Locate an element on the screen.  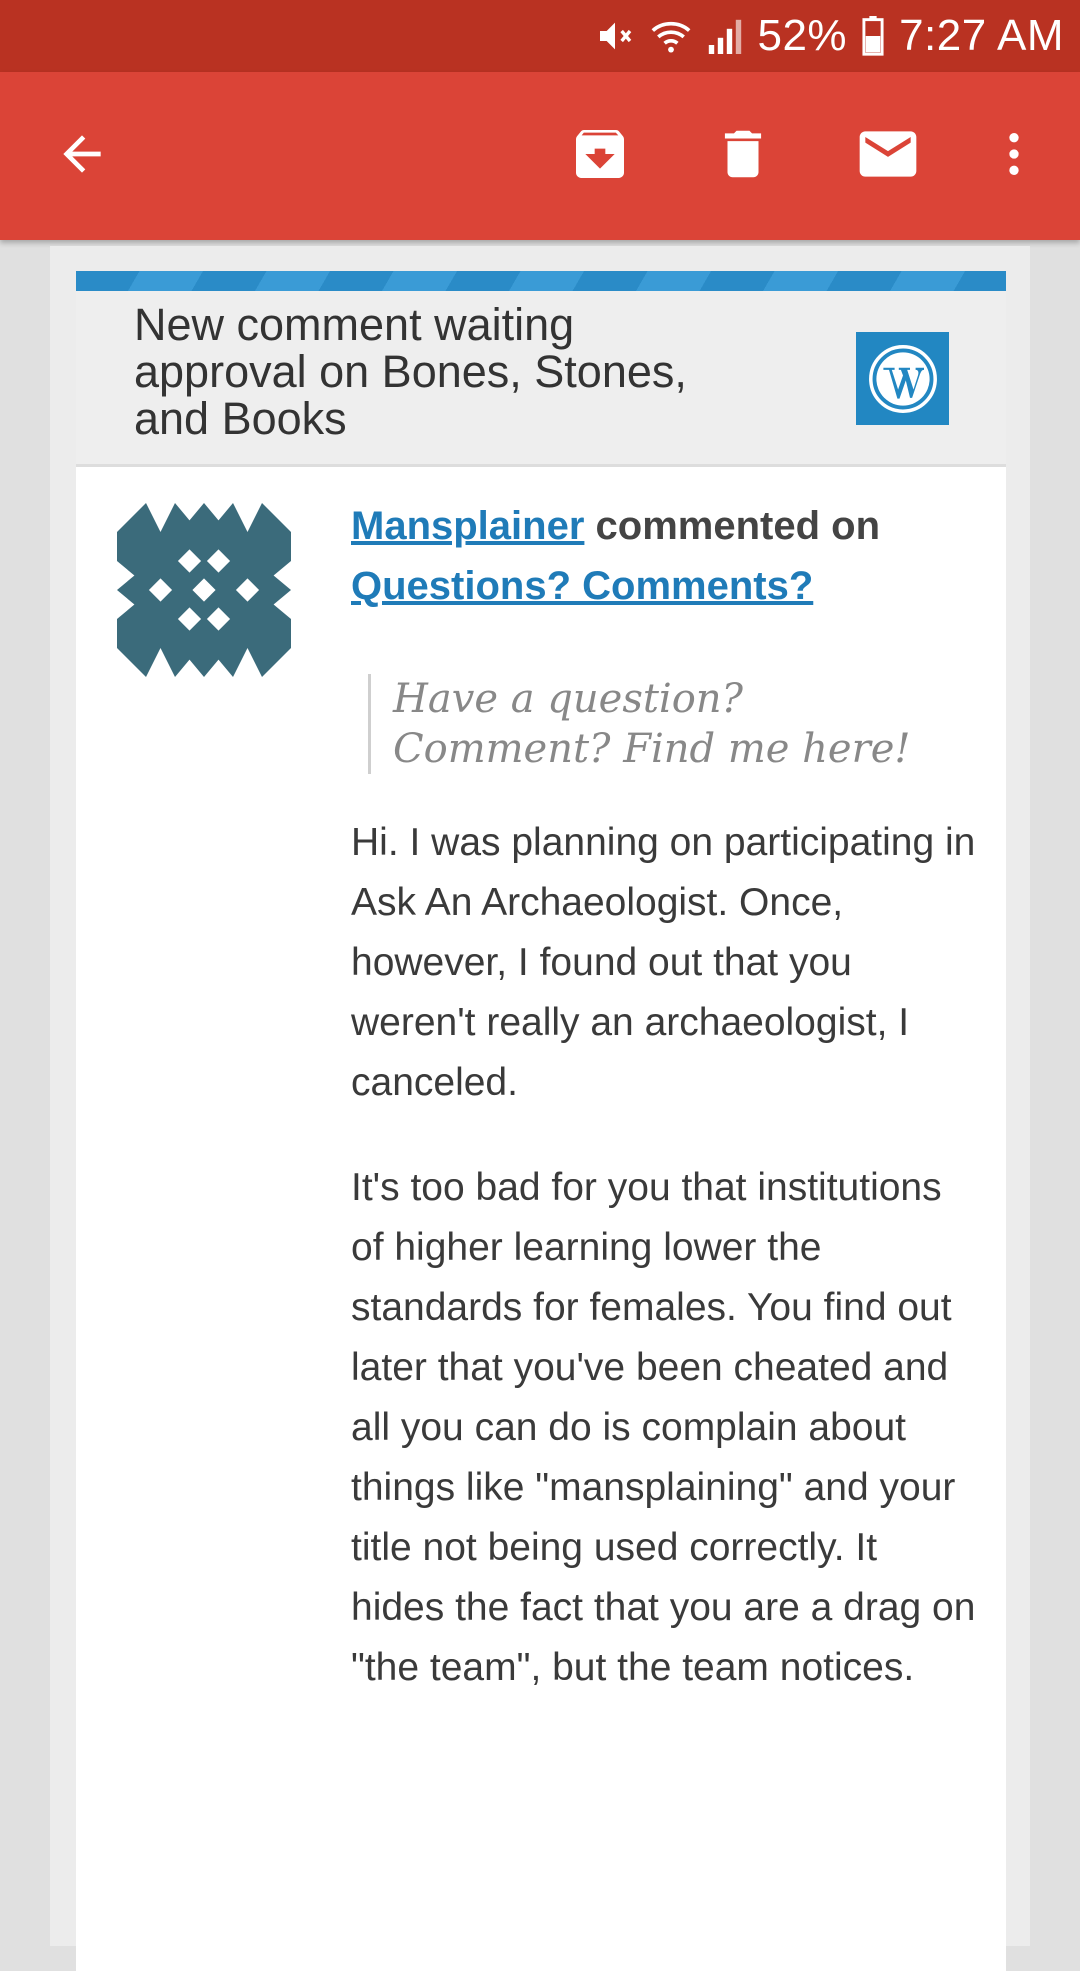
signal-icon is located at coordinates (725, 36).